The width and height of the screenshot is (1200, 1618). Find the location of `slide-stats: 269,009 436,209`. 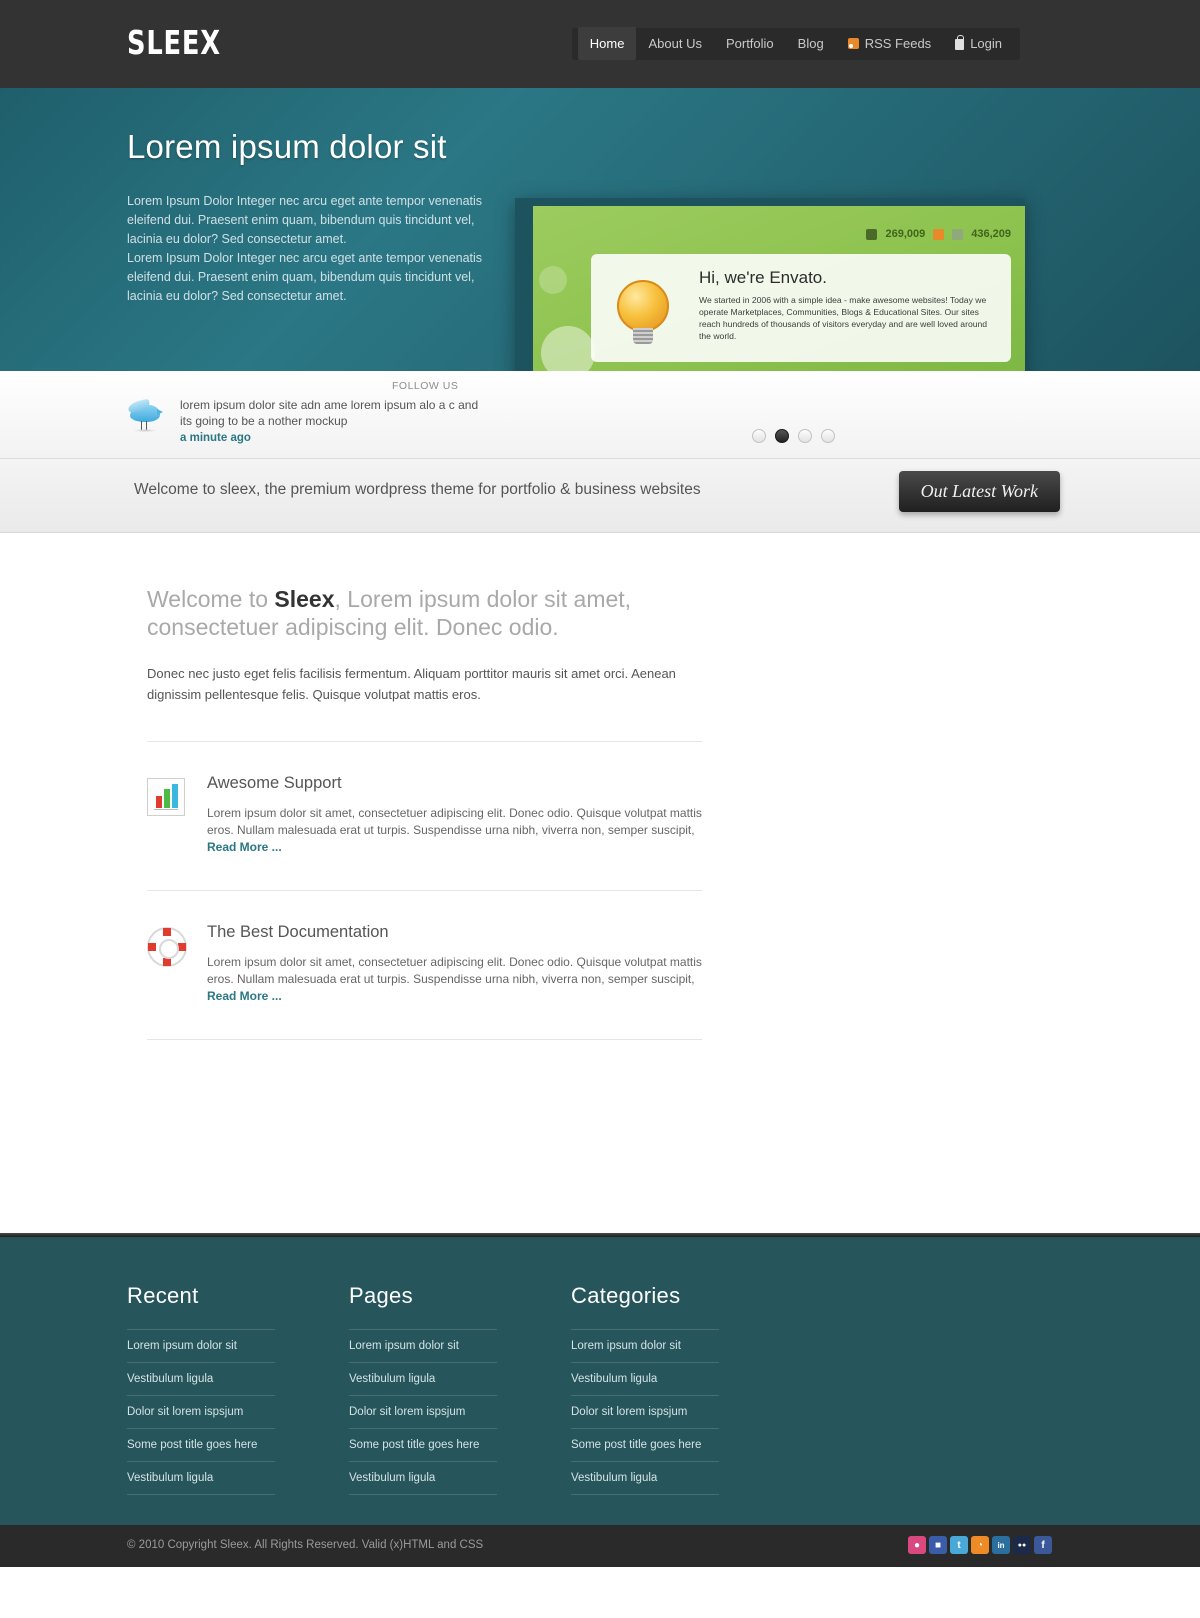

slide-stats: 269,009 436,209 is located at coordinates (938, 234).